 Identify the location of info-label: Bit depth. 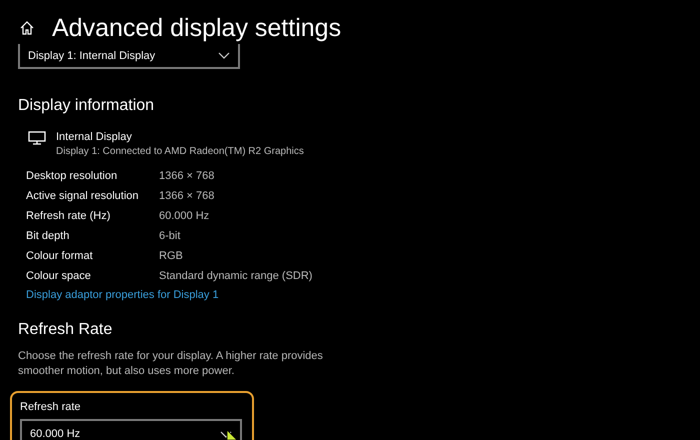
(48, 236).